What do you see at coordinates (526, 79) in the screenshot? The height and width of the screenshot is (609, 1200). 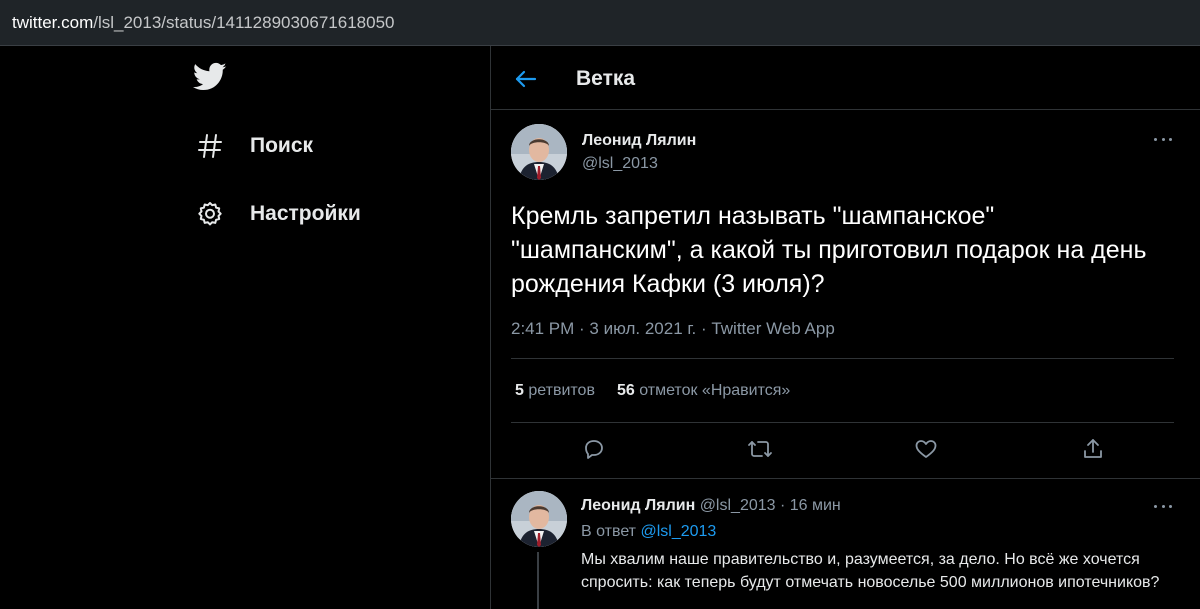 I see `back-arrow-icon` at bounding box center [526, 79].